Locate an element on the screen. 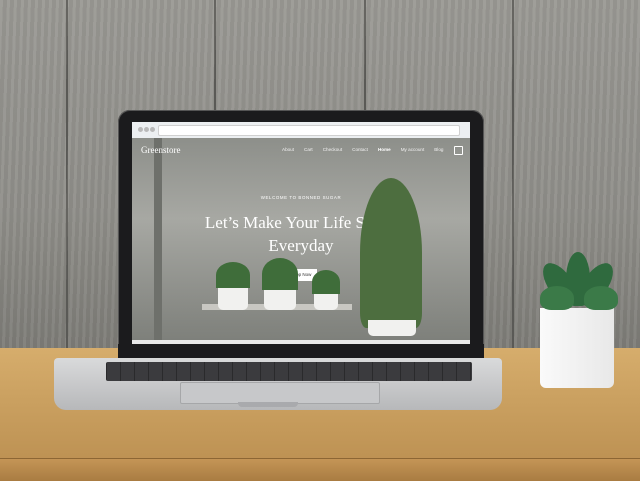  nav-home: Home is located at coordinates (384, 149).